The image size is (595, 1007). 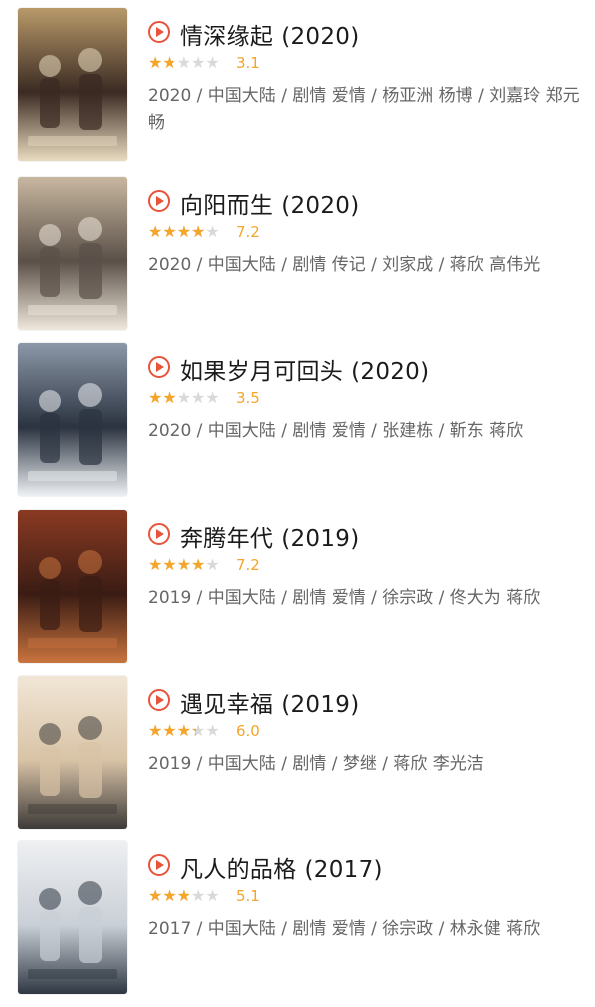 What do you see at coordinates (248, 63) in the screenshot?
I see `rating-score: 3.1` at bounding box center [248, 63].